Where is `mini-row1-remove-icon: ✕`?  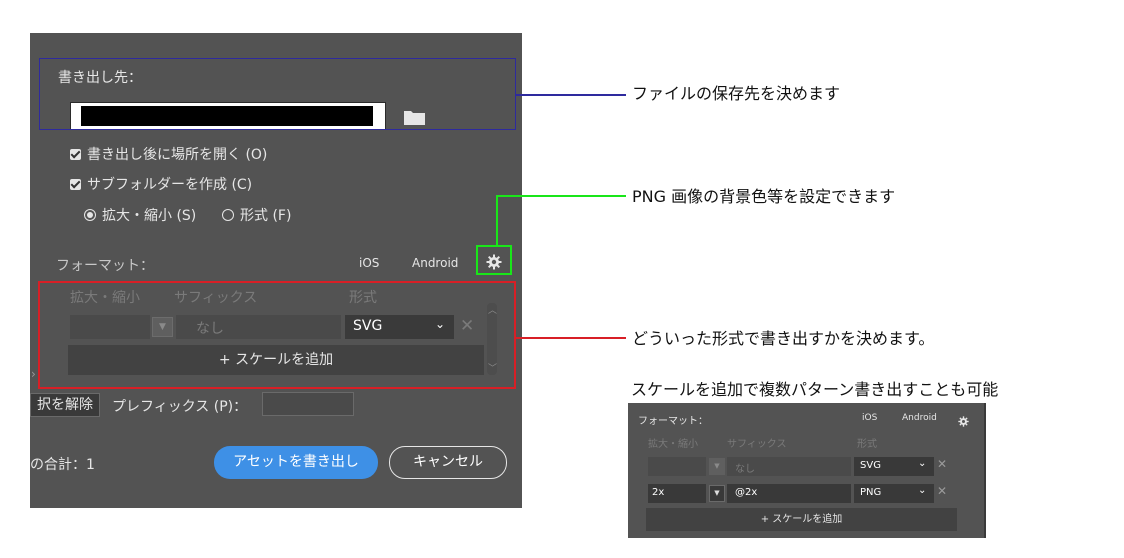 mini-row1-remove-icon: ✕ is located at coordinates (942, 464).